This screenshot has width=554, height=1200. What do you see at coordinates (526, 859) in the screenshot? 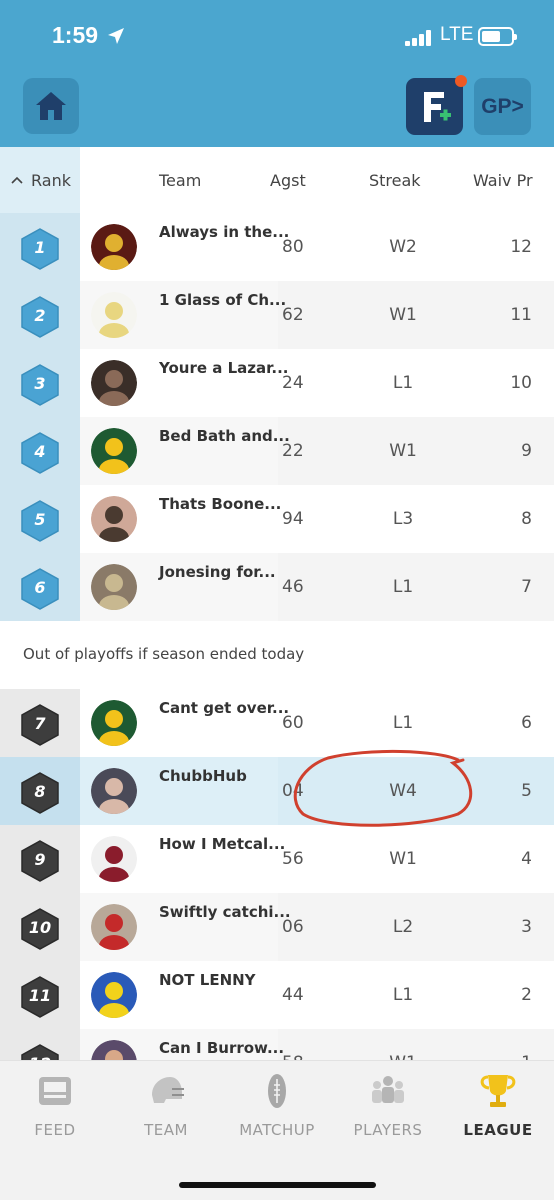
I see `waiver-priority-value: 4` at bounding box center [526, 859].